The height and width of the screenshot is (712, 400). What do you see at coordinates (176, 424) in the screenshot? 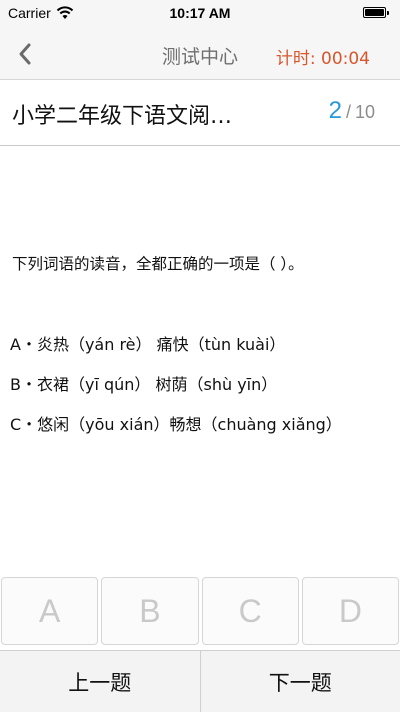
I see `option-c-text: C・悠闲（yōu xián）畅想（chuàng xiǎng）` at bounding box center [176, 424].